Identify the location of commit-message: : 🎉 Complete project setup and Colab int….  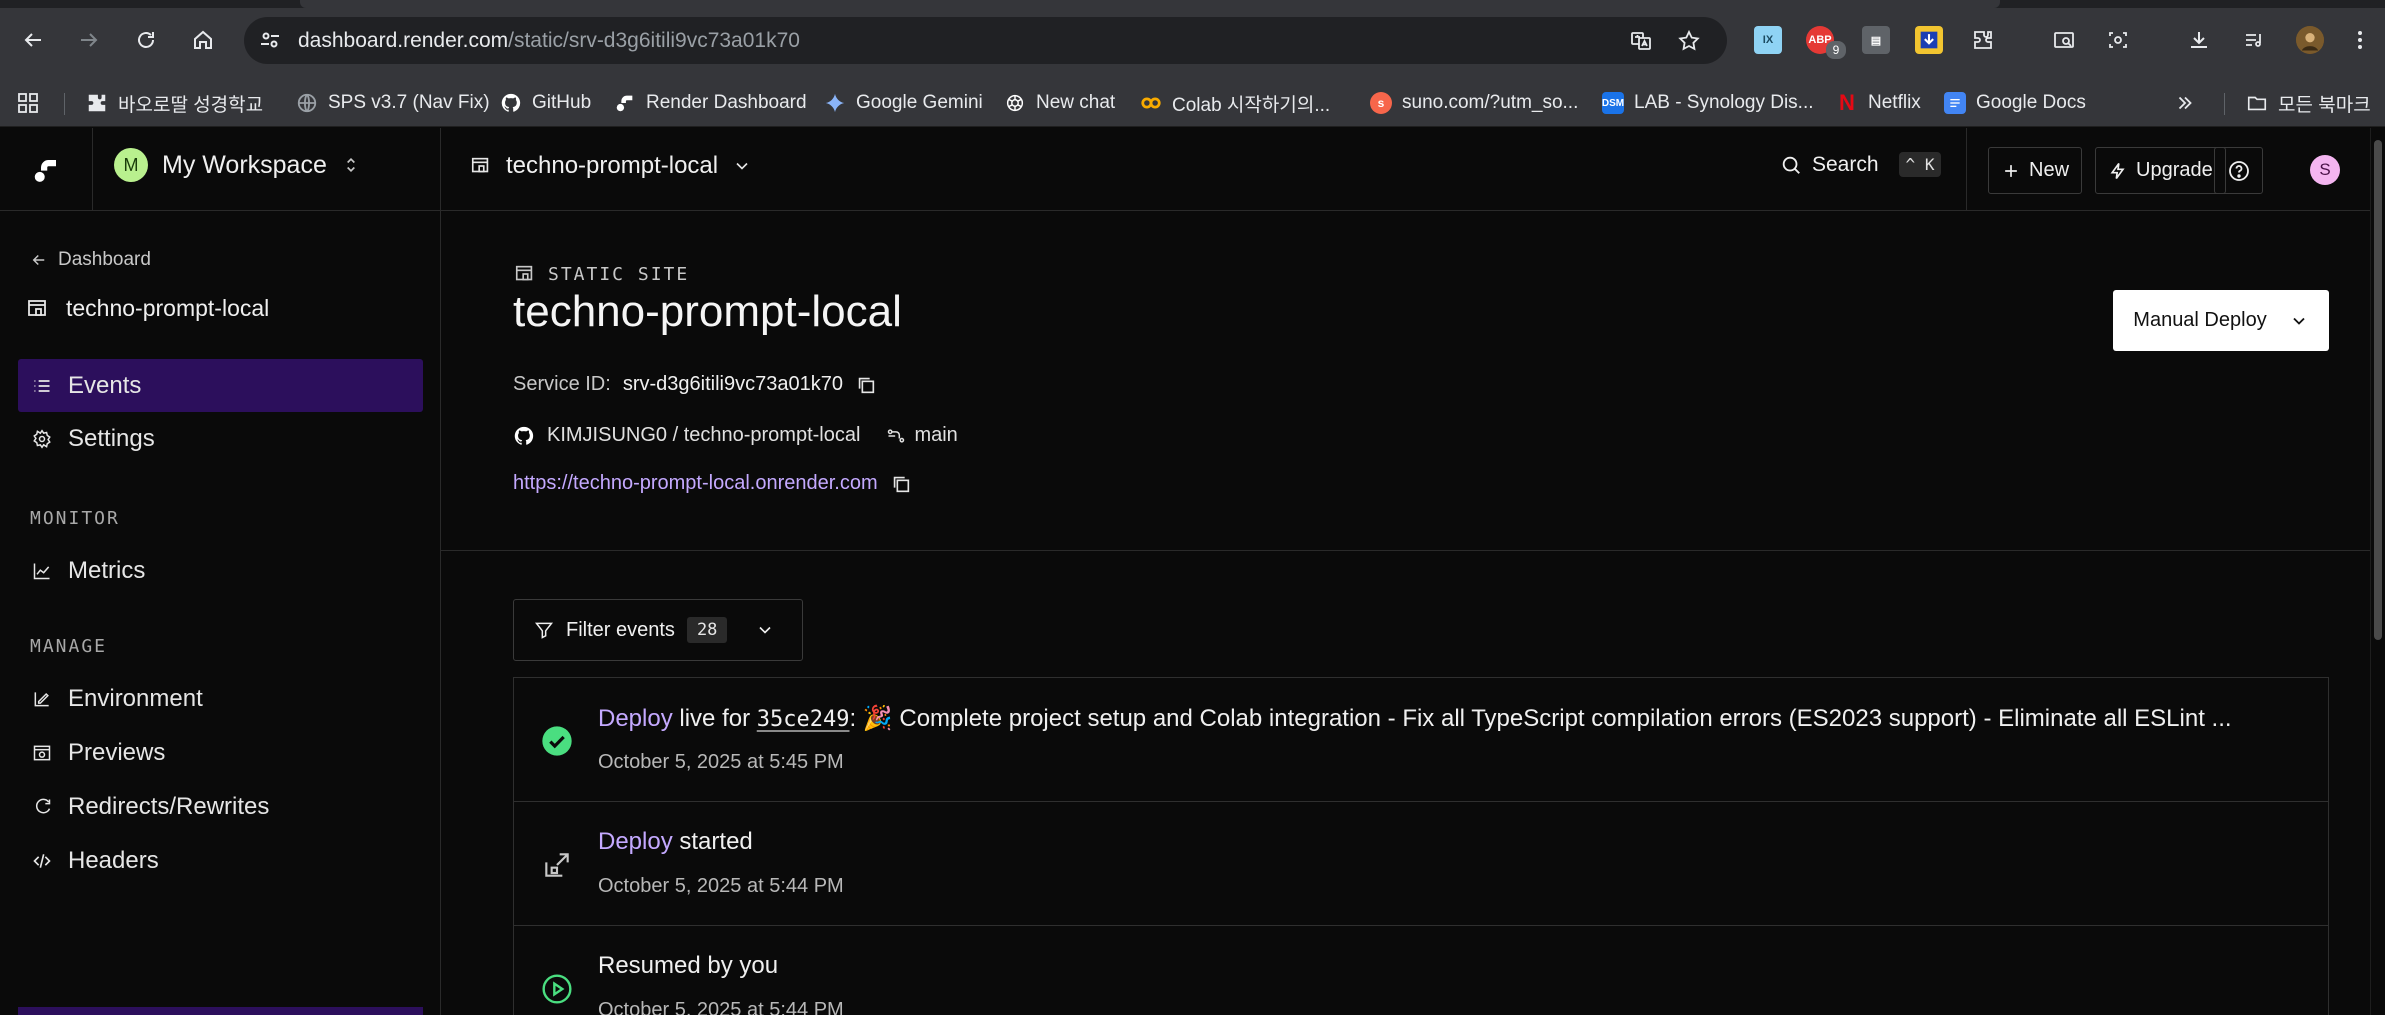
(1540, 718).